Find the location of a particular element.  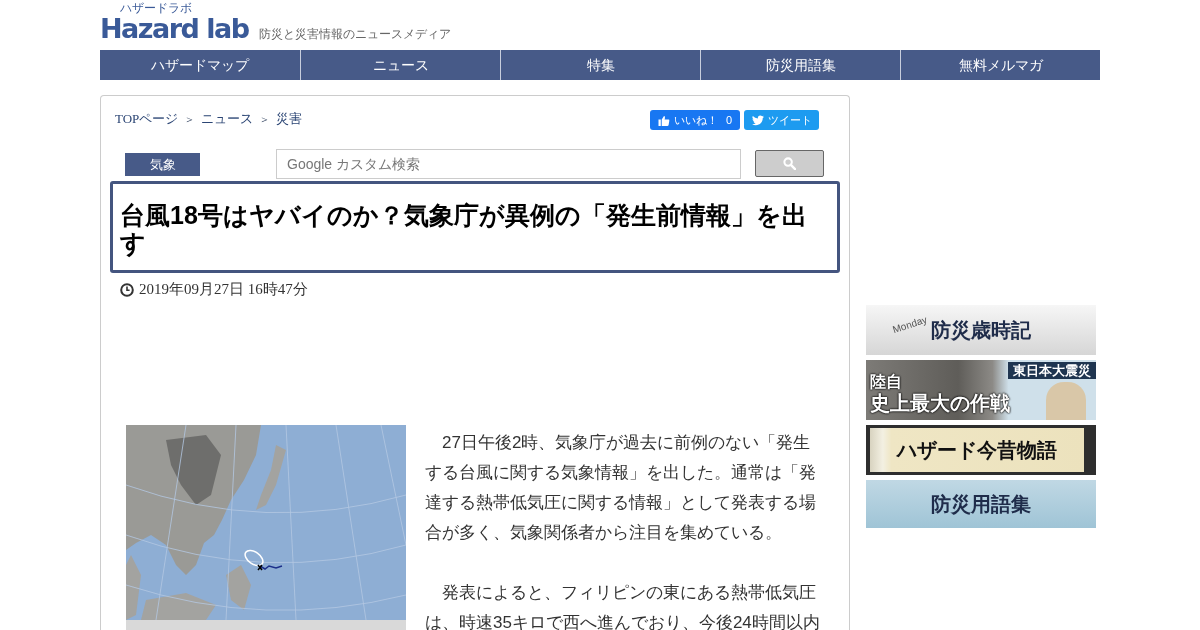

search-icon is located at coordinates (789, 163).